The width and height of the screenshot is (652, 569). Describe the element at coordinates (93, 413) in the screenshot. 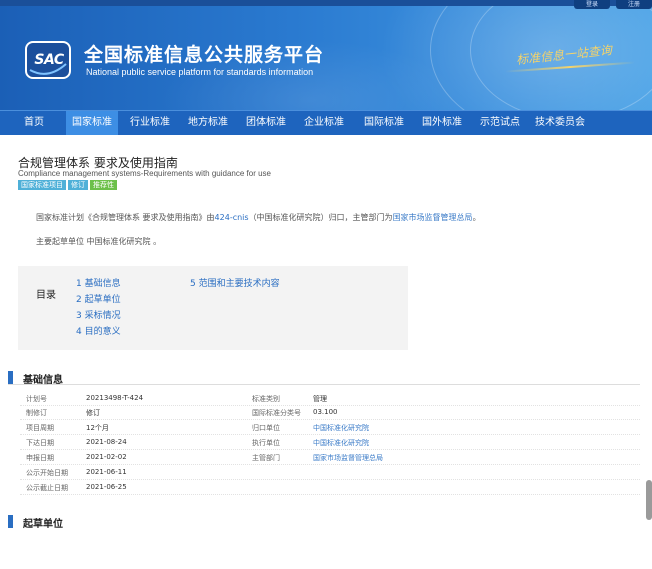

I see `info-value: 修订` at that location.